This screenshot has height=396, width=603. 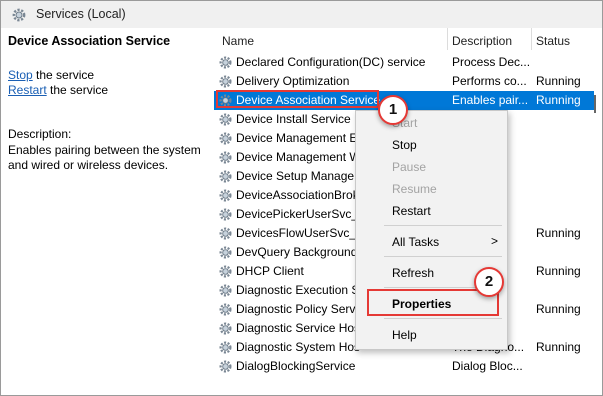 I want to click on step-badge-1: 1, so click(x=393, y=110).